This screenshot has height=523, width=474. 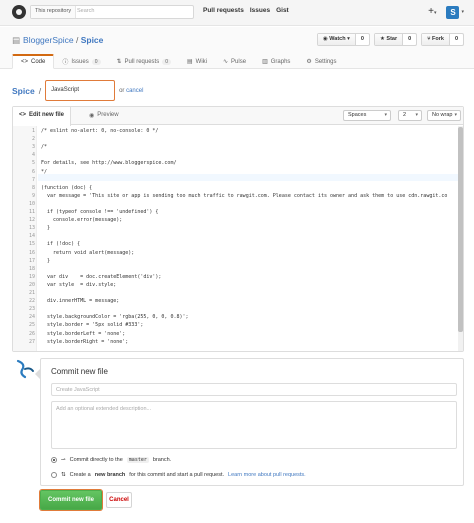 What do you see at coordinates (31, 284) in the screenshot?
I see `line-number: 20` at bounding box center [31, 284].